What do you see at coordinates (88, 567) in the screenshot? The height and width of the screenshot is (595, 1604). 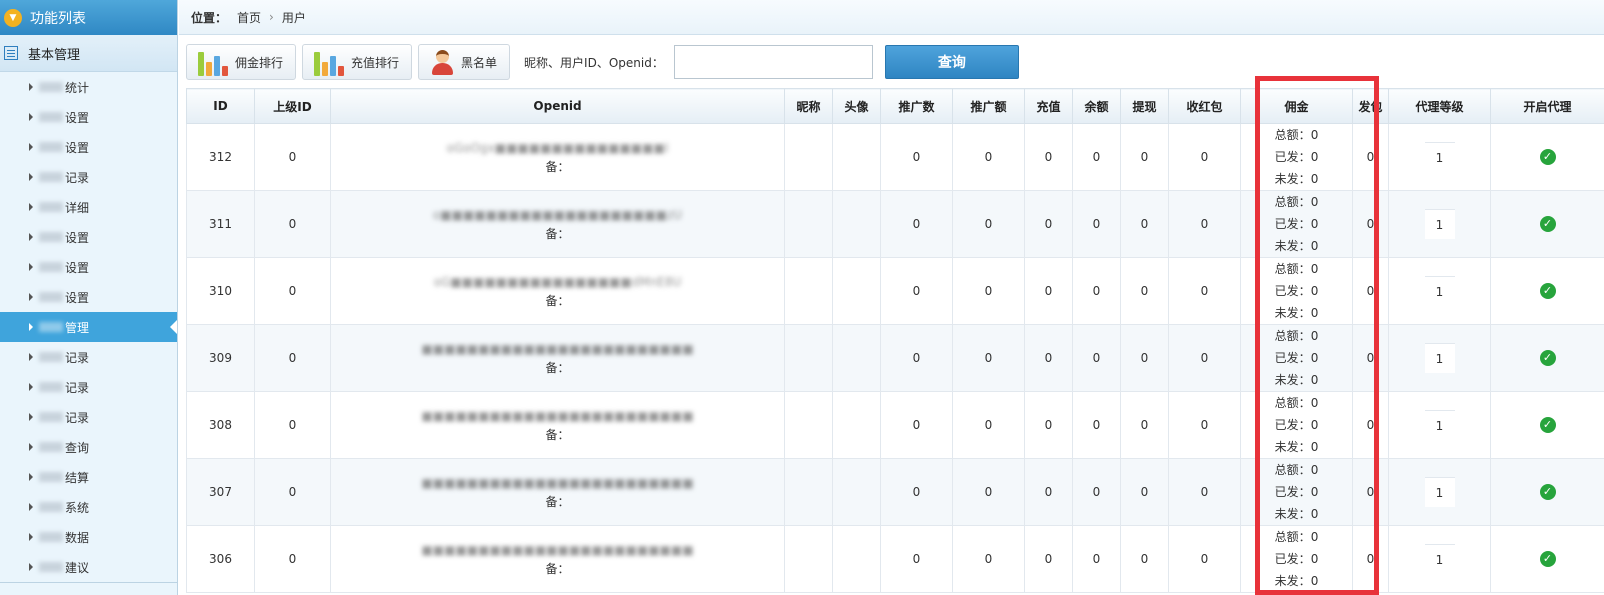 I see `sidebar-item: 建议` at bounding box center [88, 567].